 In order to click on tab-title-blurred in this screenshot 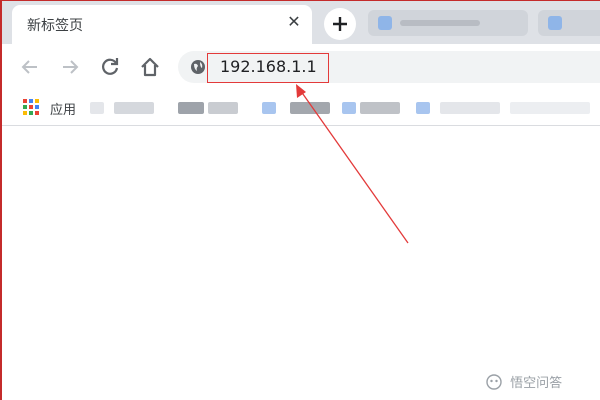, I will do `click(440, 23)`.